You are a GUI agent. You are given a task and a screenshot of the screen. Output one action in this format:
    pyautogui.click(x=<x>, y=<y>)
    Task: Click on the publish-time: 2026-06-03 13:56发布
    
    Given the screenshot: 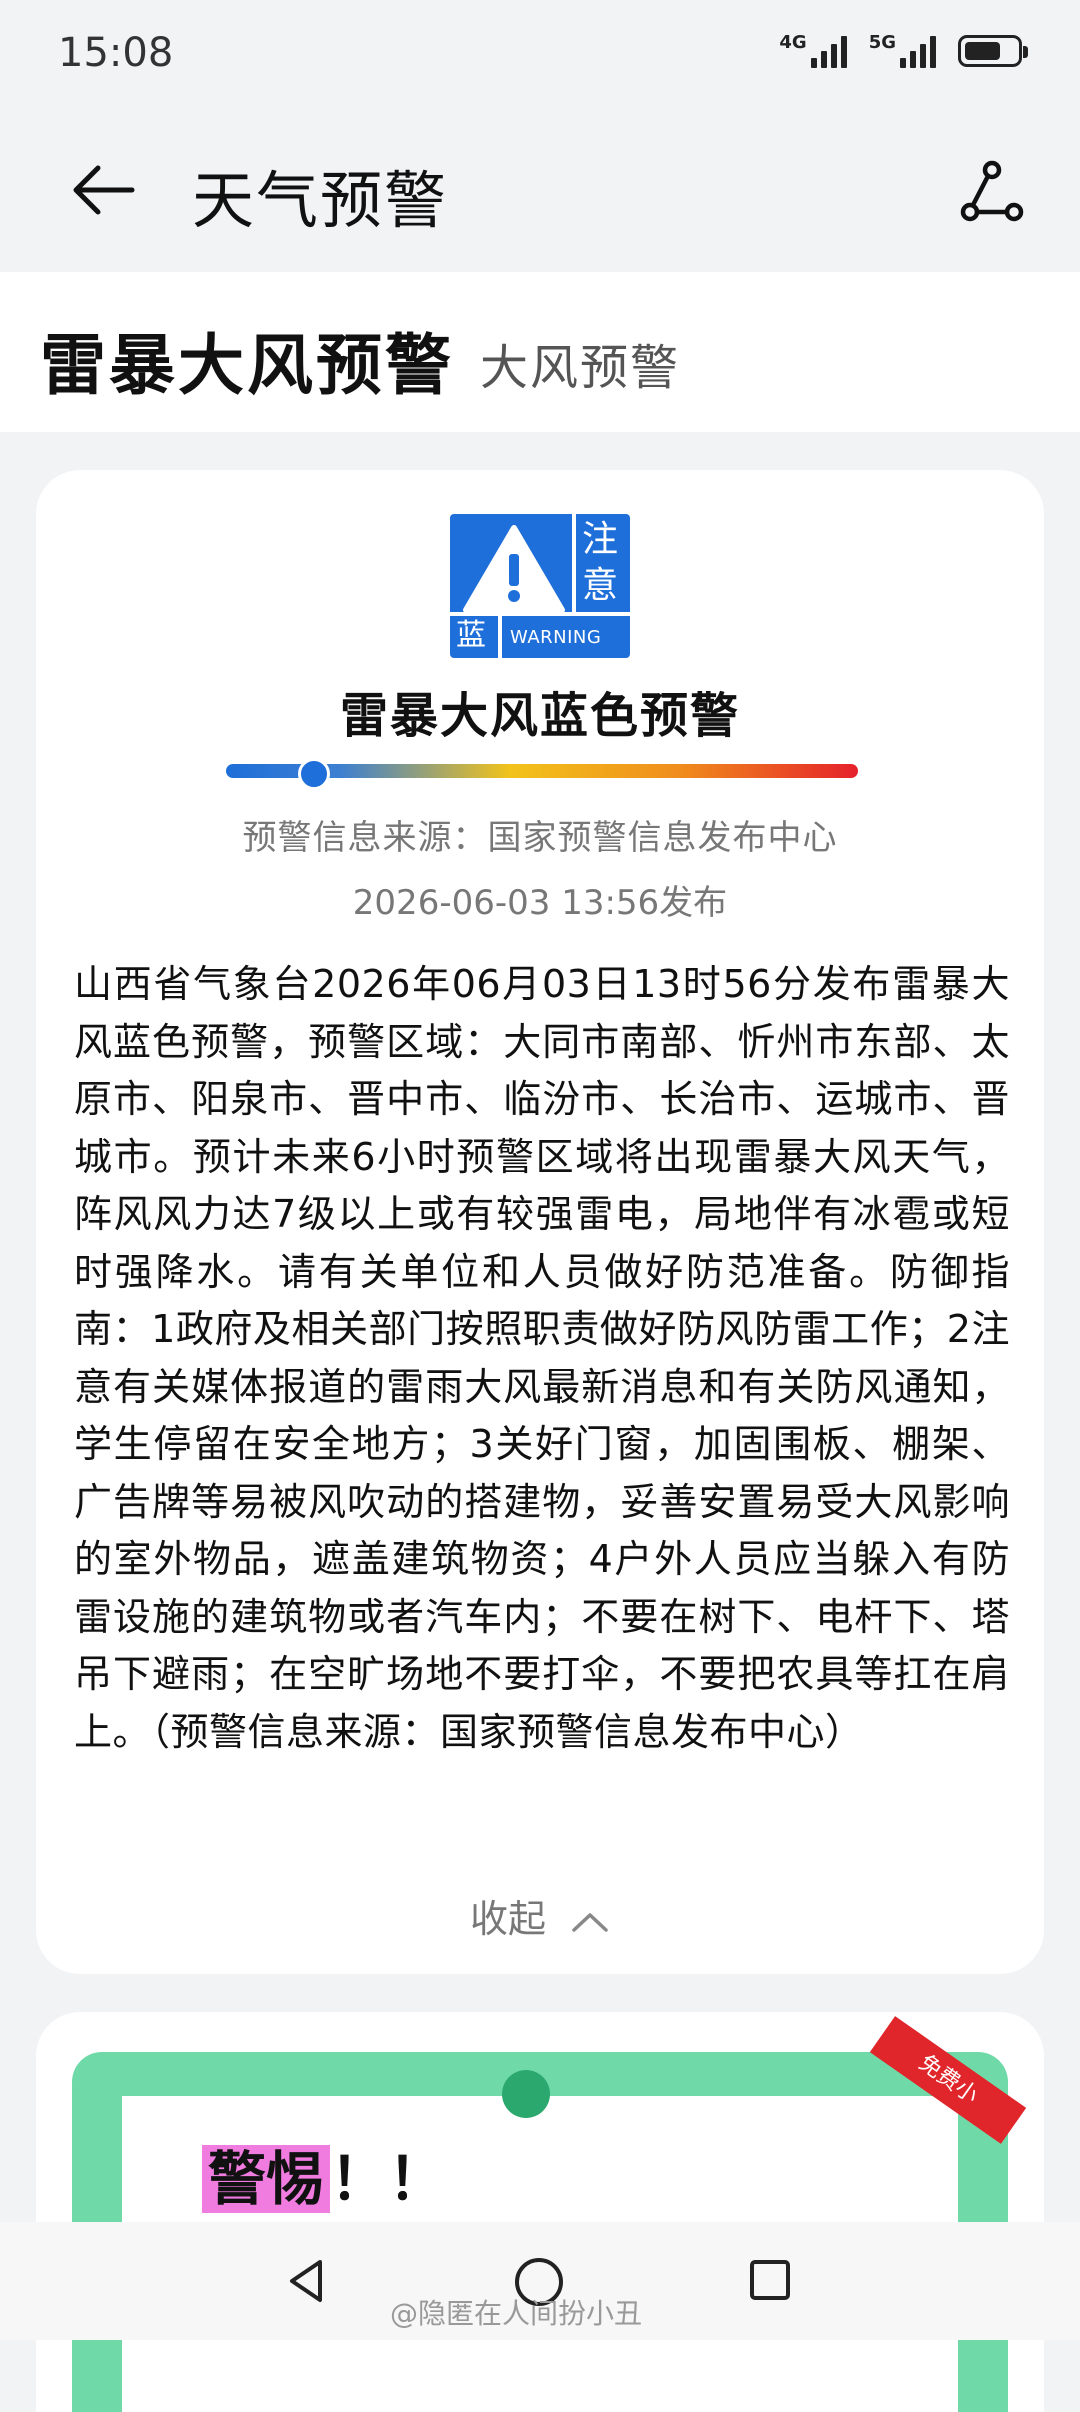 What is the action you would take?
    pyautogui.click(x=540, y=903)
    